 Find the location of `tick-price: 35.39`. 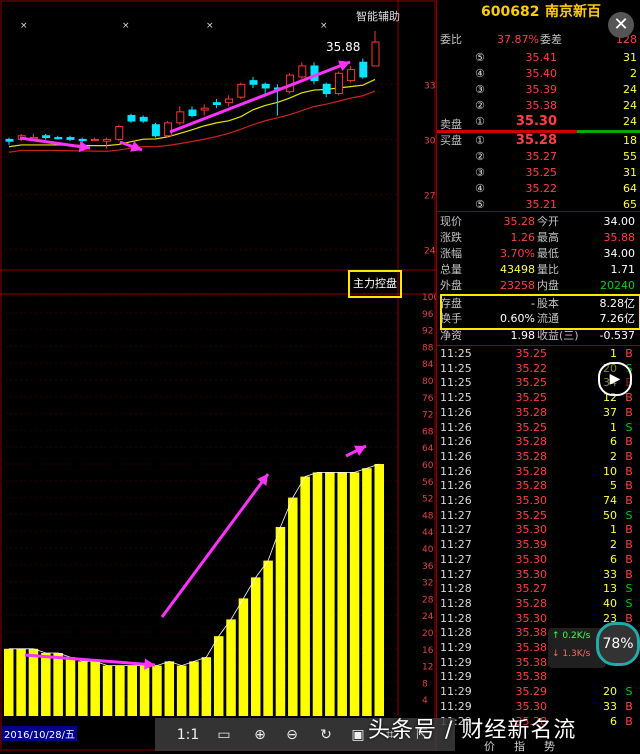

tick-price: 35.39 is located at coordinates (531, 545).